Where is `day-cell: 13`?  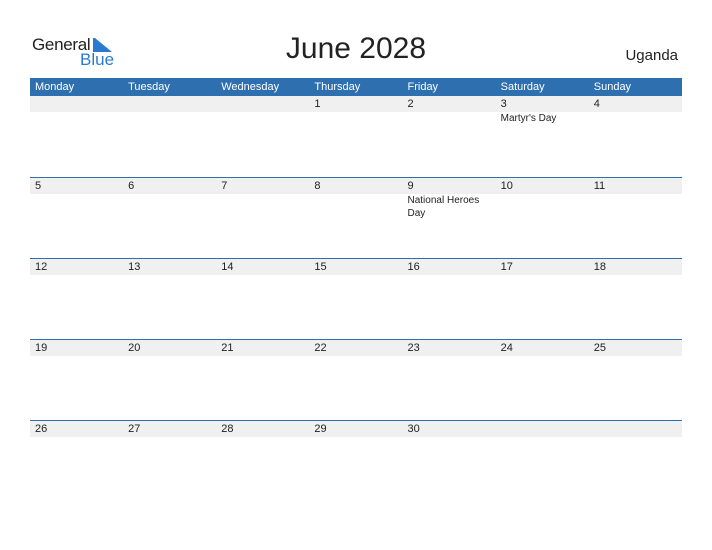 day-cell: 13 is located at coordinates (169, 267).